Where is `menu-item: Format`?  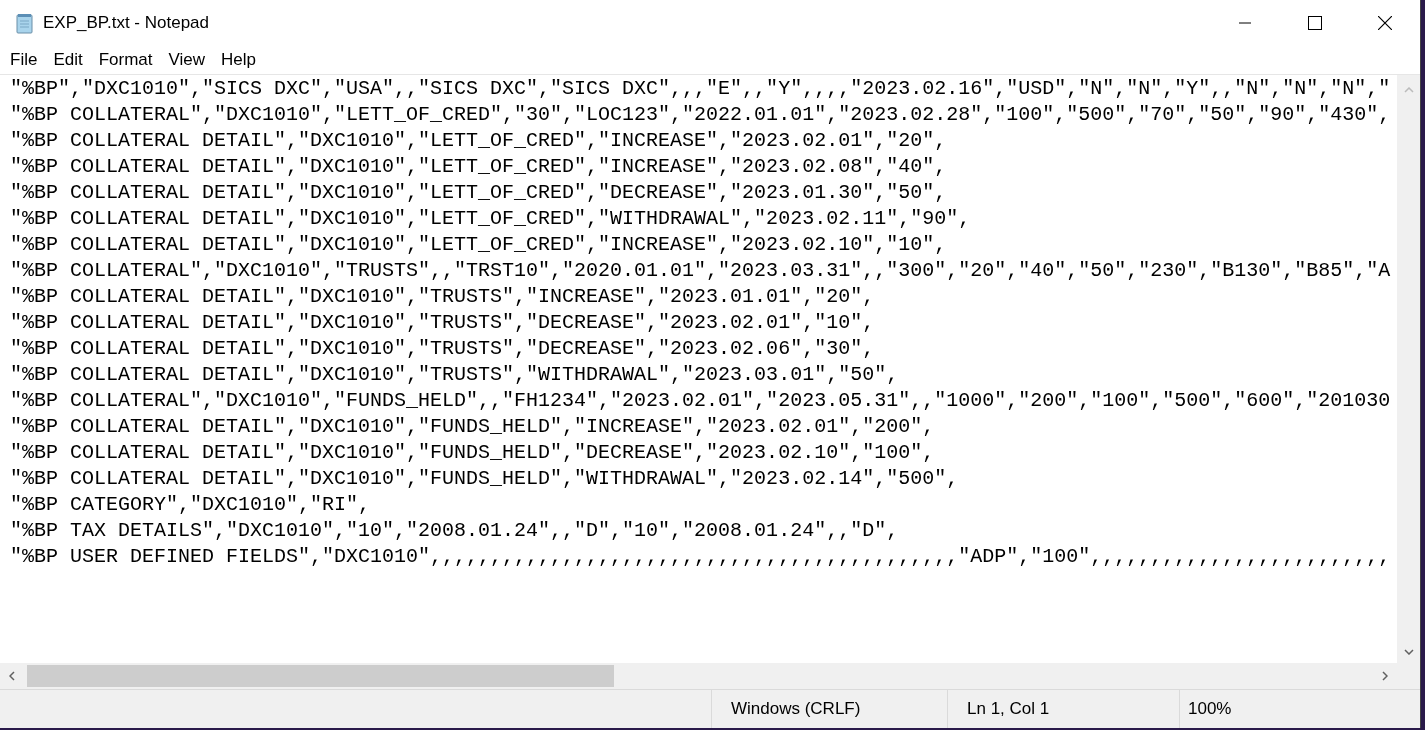
menu-item: Format is located at coordinates (125, 60).